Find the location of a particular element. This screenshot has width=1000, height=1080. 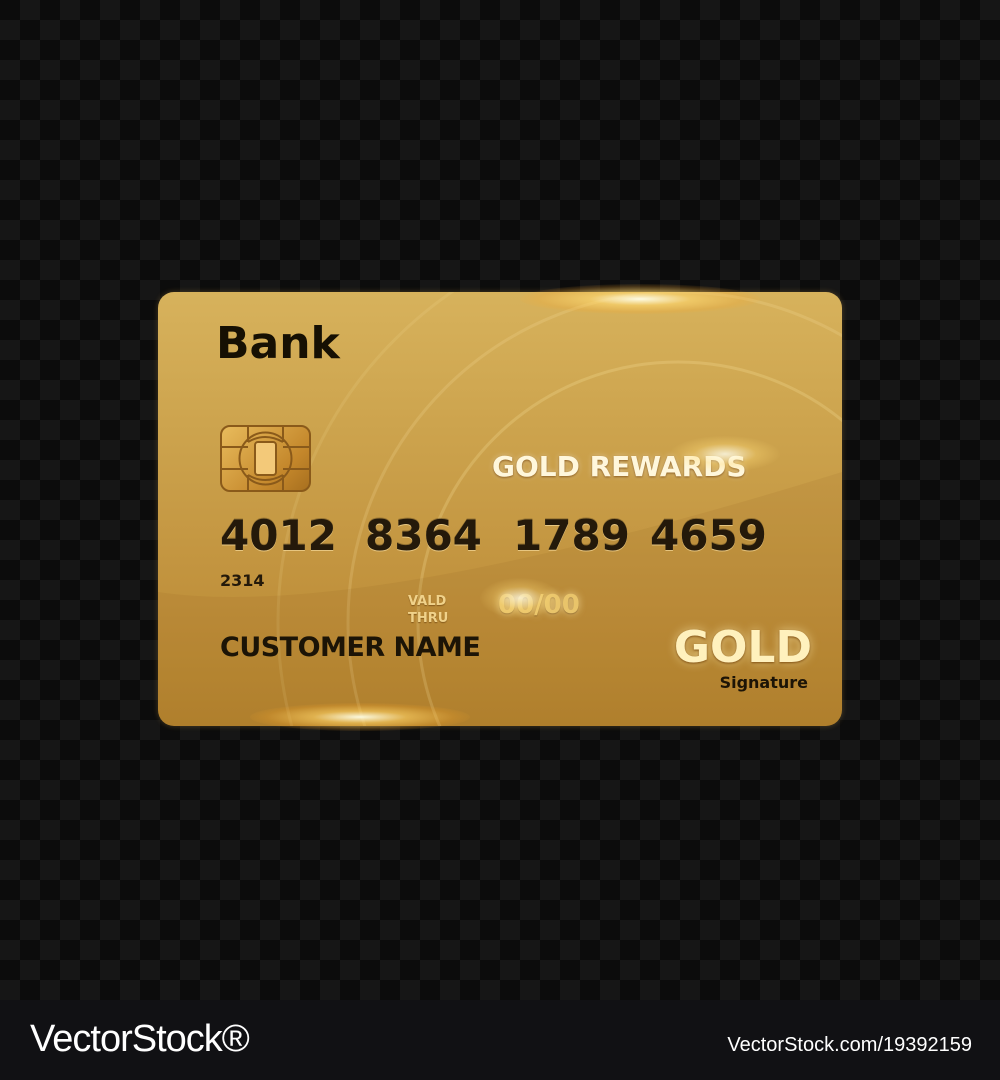

tier-logo: GOLD is located at coordinates (742, 647).